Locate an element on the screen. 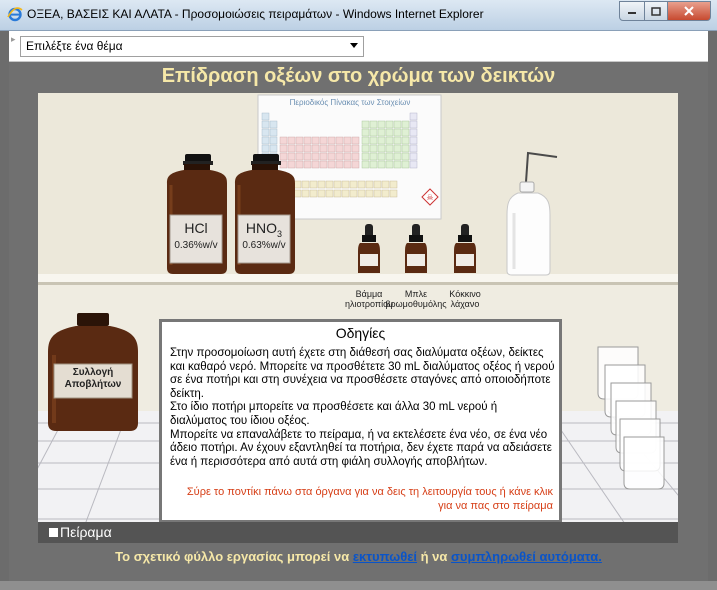  ie-icon is located at coordinates (15, 14).